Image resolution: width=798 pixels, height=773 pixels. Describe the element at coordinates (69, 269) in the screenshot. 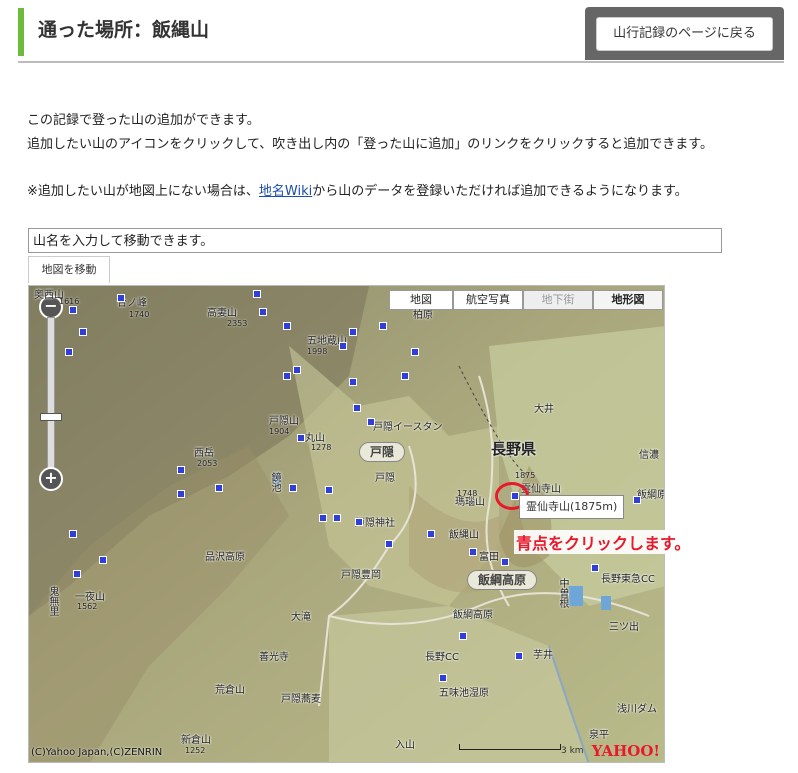

I see `move-map-button: 地図を移動` at that location.